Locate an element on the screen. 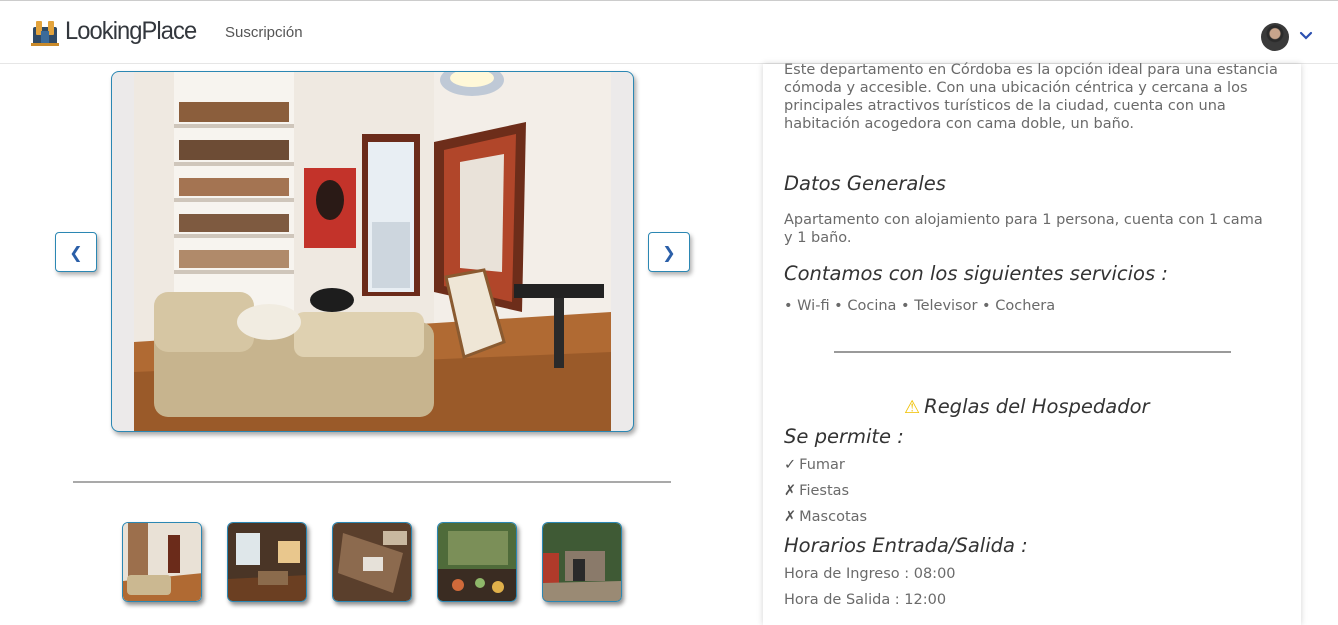 The width and height of the screenshot is (1338, 625). services-heading: Contamos con los siguientes servicios : is located at coordinates (976, 273).